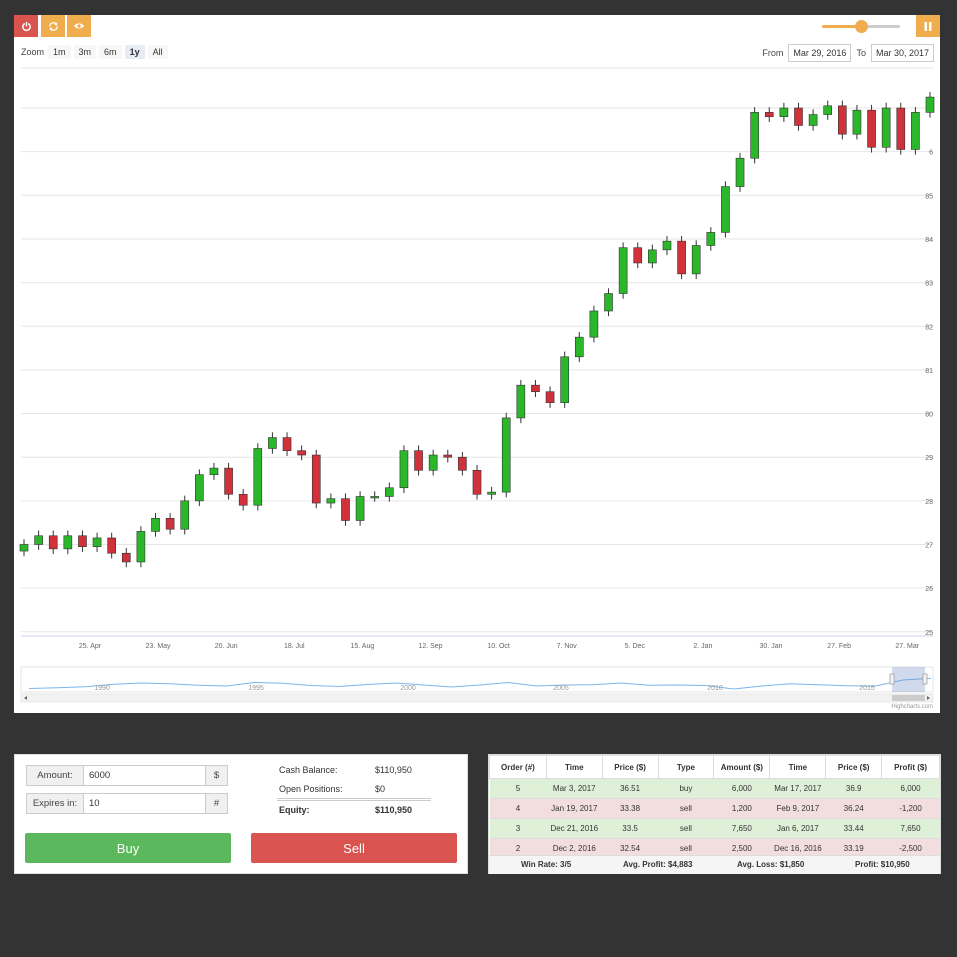 The image size is (957, 957). What do you see at coordinates (742, 767) in the screenshot?
I see `header-amount: Amount ($)` at bounding box center [742, 767].